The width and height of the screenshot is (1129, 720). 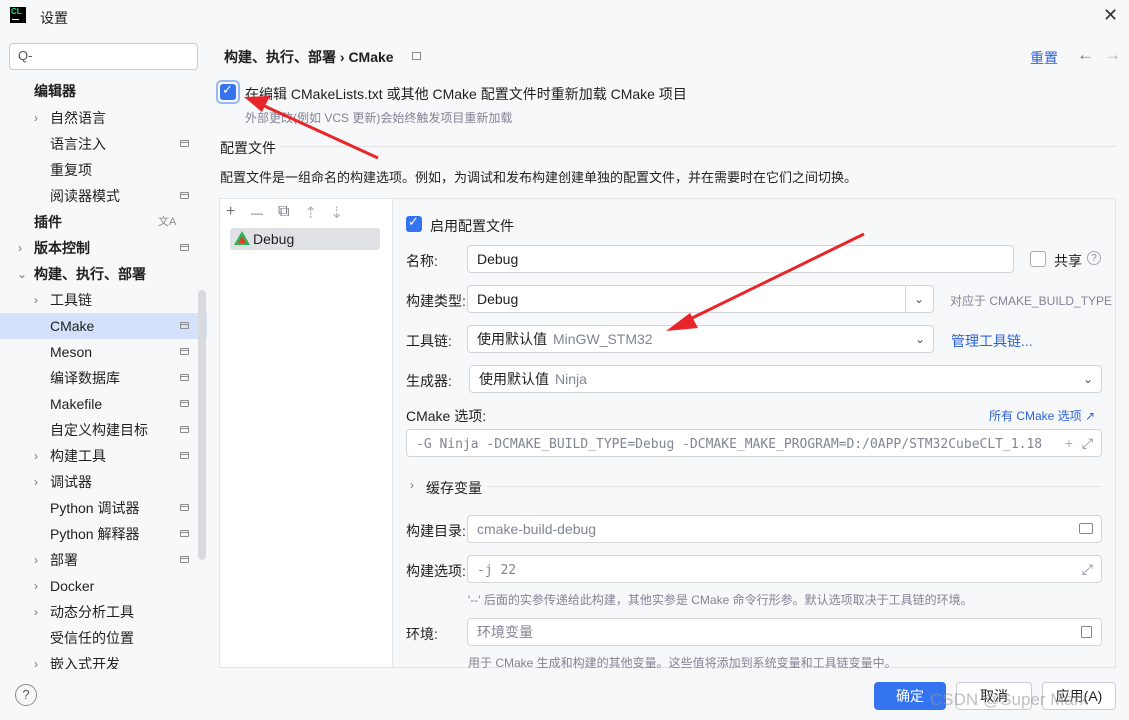 What do you see at coordinates (274, 239) in the screenshot?
I see `profile-list-item-label: Debug` at bounding box center [274, 239].